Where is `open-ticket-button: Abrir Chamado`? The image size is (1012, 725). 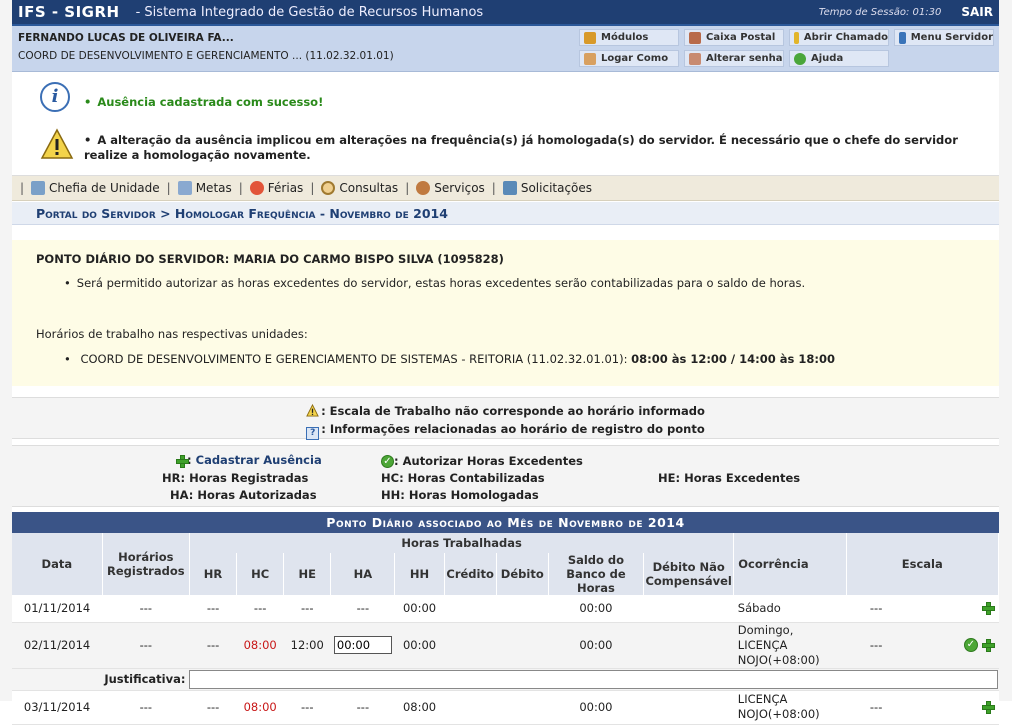
open-ticket-button: Abrir Chamado is located at coordinates (839, 37).